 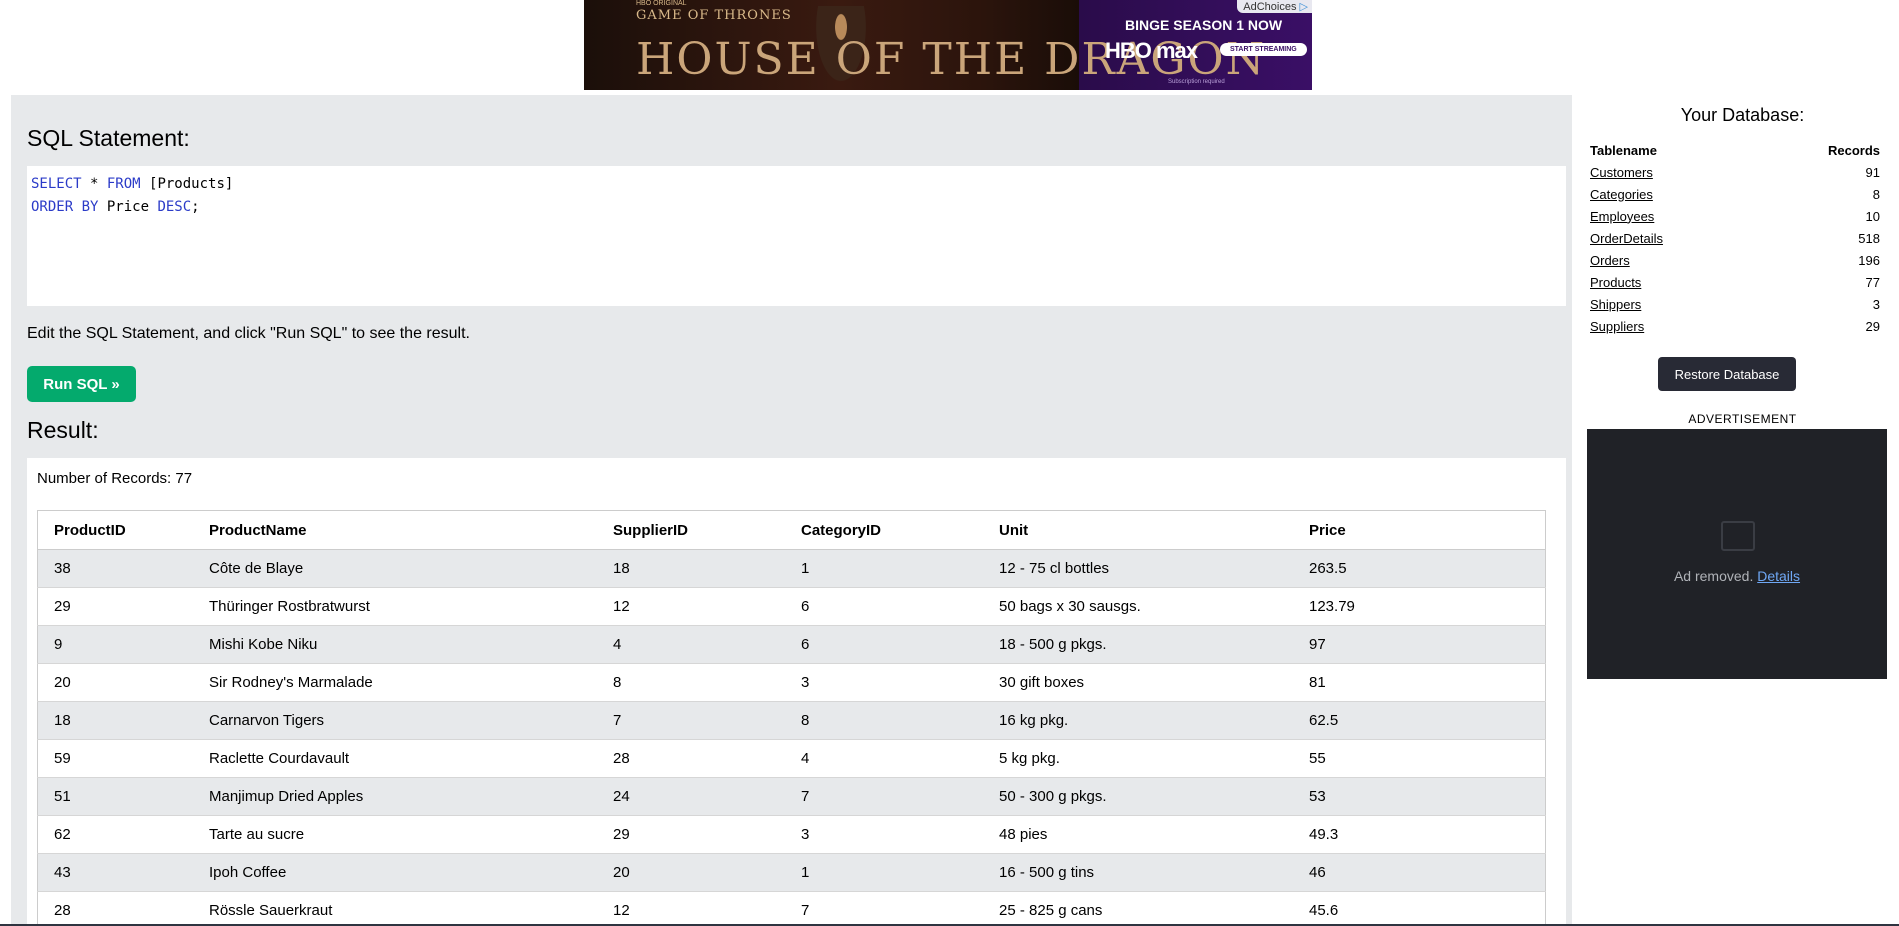 What do you see at coordinates (1419, 568) in the screenshot?
I see `cell-price: 263.5` at bounding box center [1419, 568].